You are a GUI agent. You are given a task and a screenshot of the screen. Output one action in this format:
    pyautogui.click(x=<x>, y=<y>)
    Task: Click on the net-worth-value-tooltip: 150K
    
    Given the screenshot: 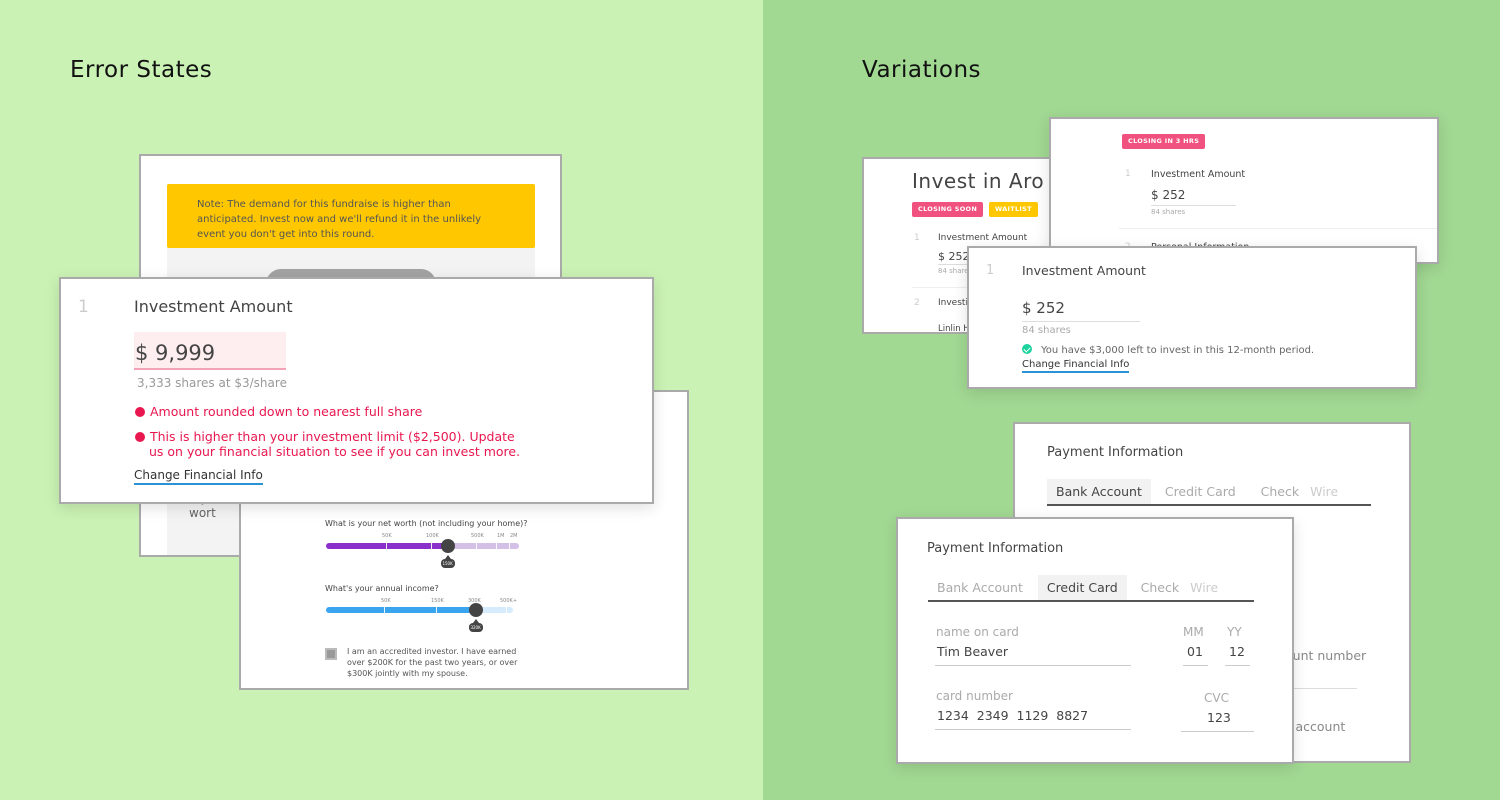 What is the action you would take?
    pyautogui.click(x=447, y=563)
    